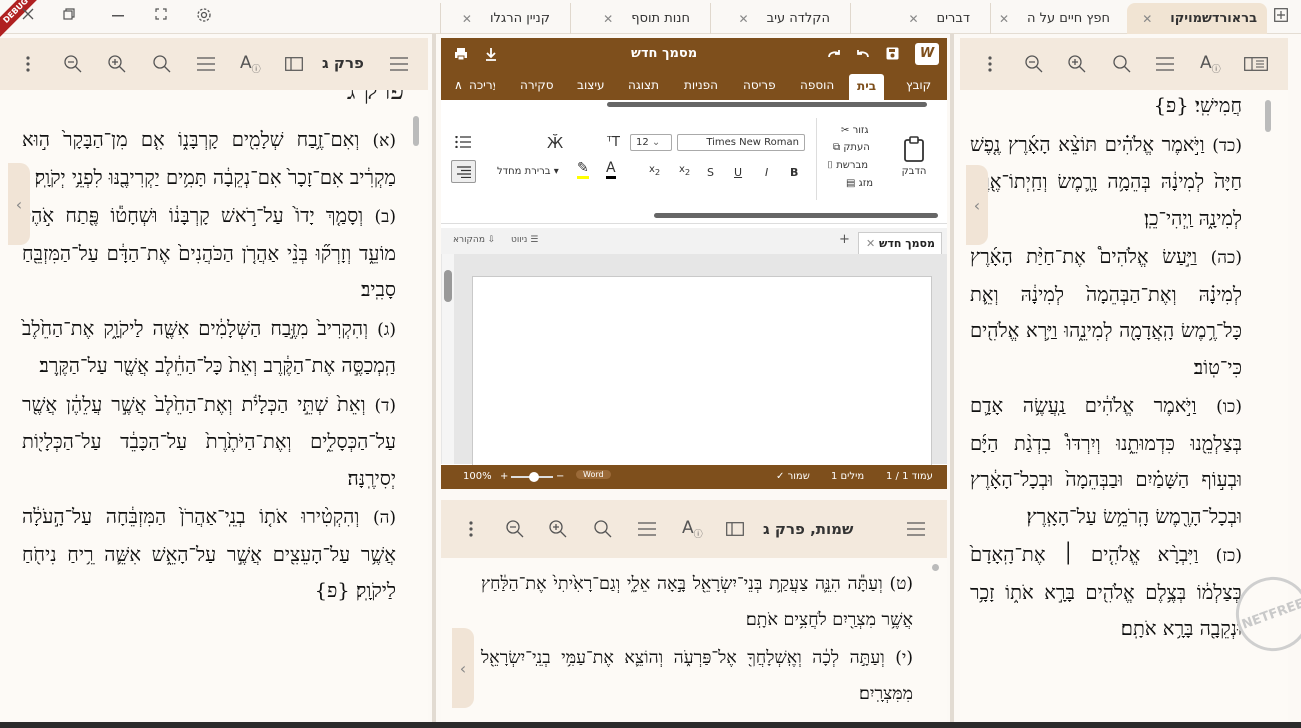 The height and width of the screenshot is (728, 1301). I want to click on menu-insert: הוספה, so click(817, 85).